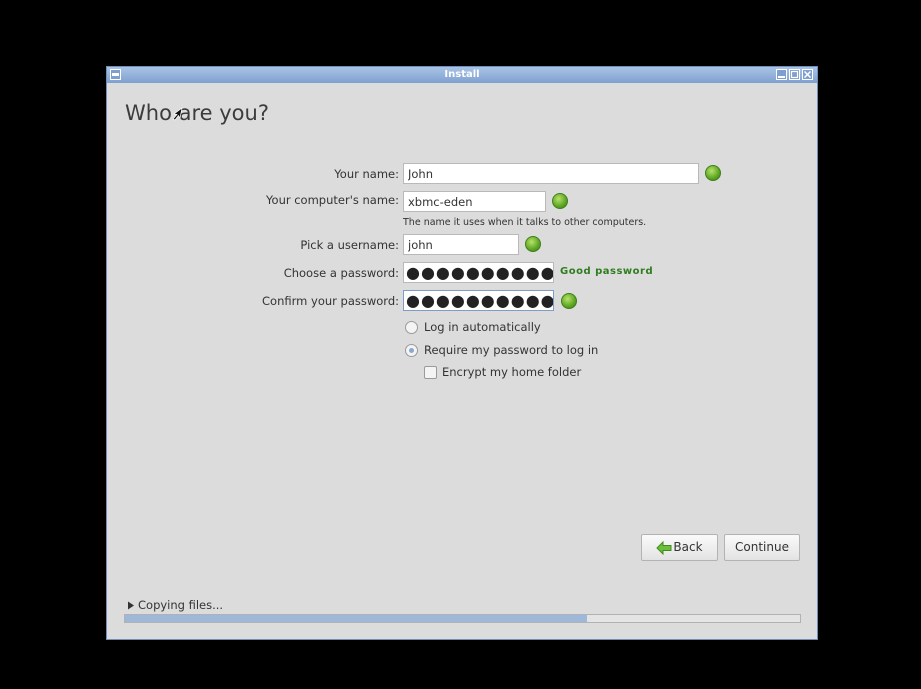 Image resolution: width=921 pixels, height=689 pixels. I want to click on back-button: Back, so click(679, 547).